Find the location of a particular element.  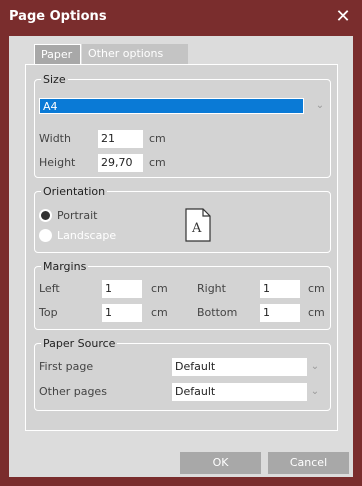

title-bar: Page Options ✕ is located at coordinates (181, 18).